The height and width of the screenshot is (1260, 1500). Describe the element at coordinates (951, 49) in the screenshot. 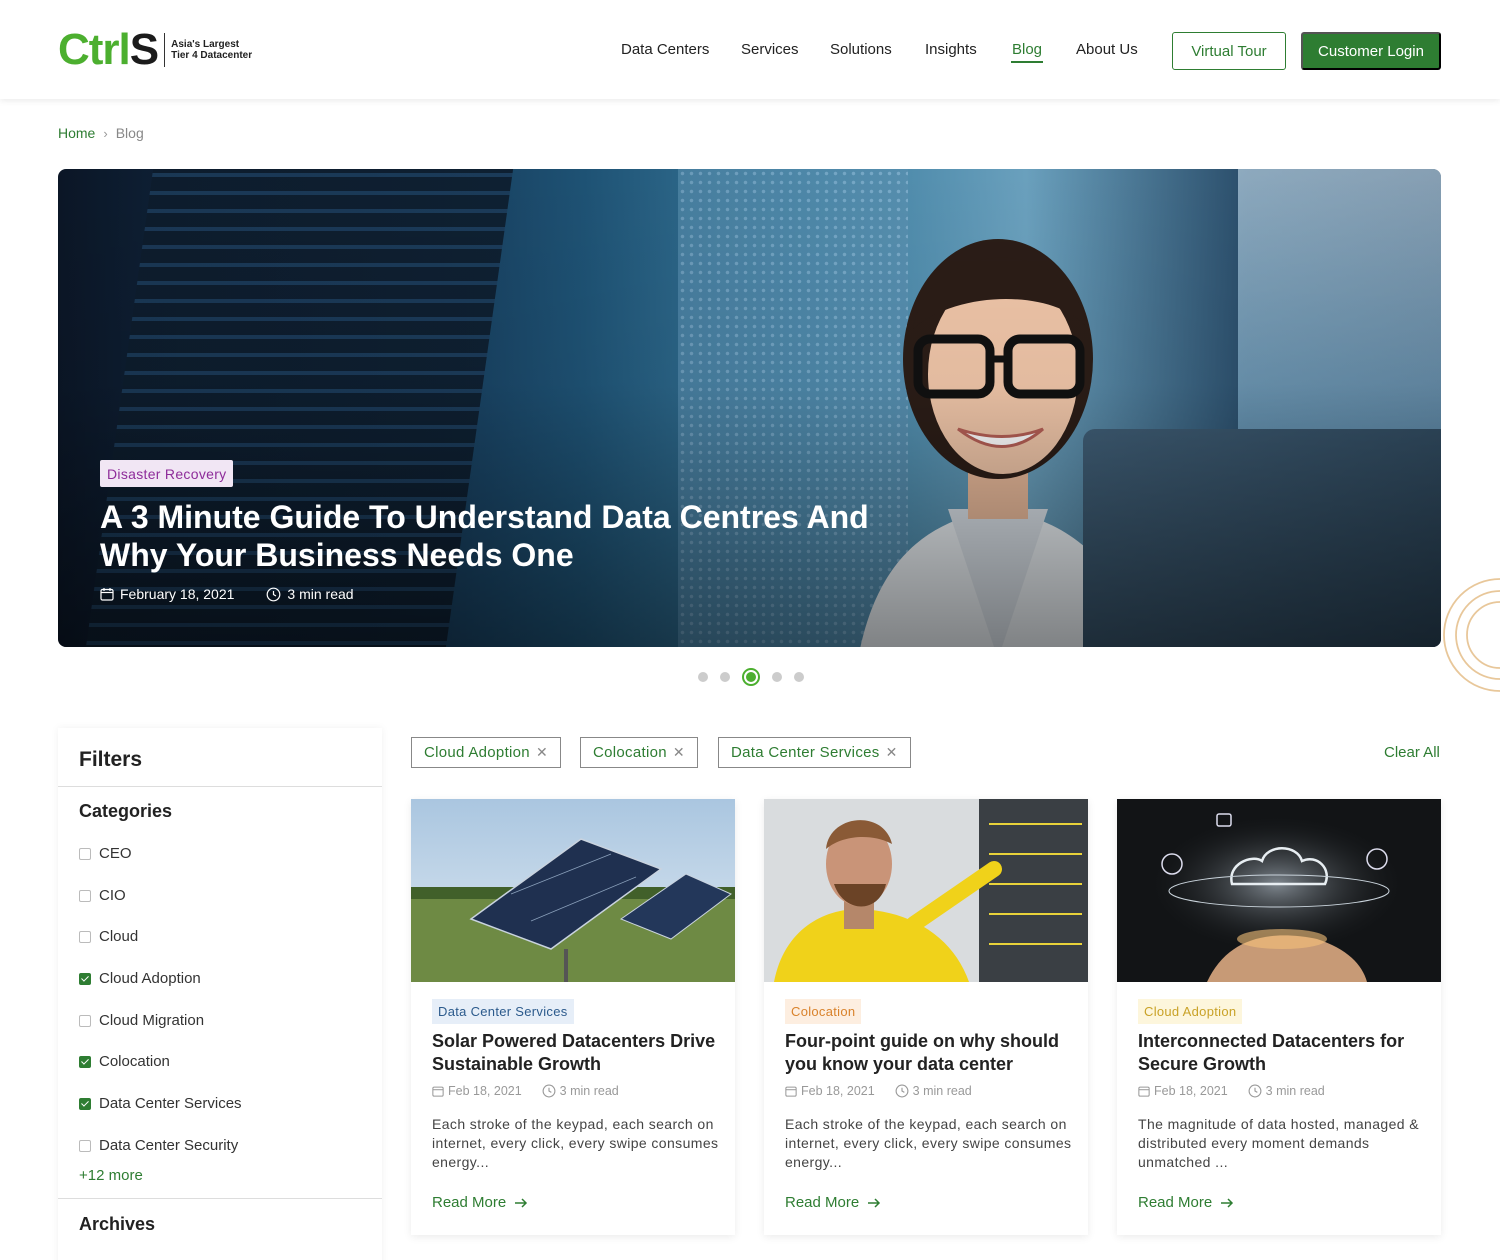

I see `nav-insights: Insights` at that location.